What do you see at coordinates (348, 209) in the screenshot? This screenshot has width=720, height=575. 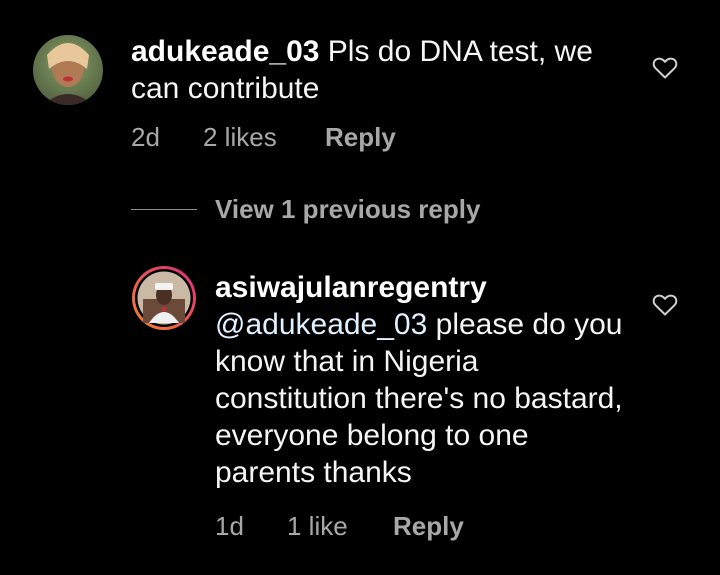 I see `view-replies-label: View 1 previous reply` at bounding box center [348, 209].